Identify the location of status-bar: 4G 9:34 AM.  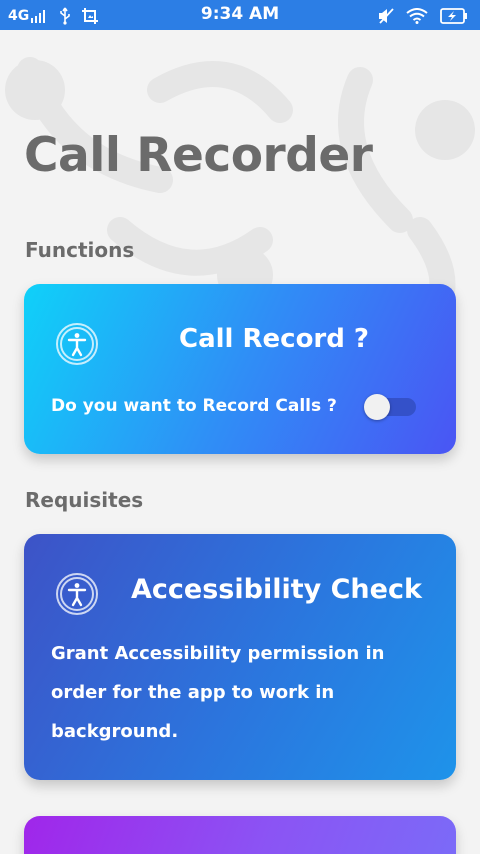
(240, 15).